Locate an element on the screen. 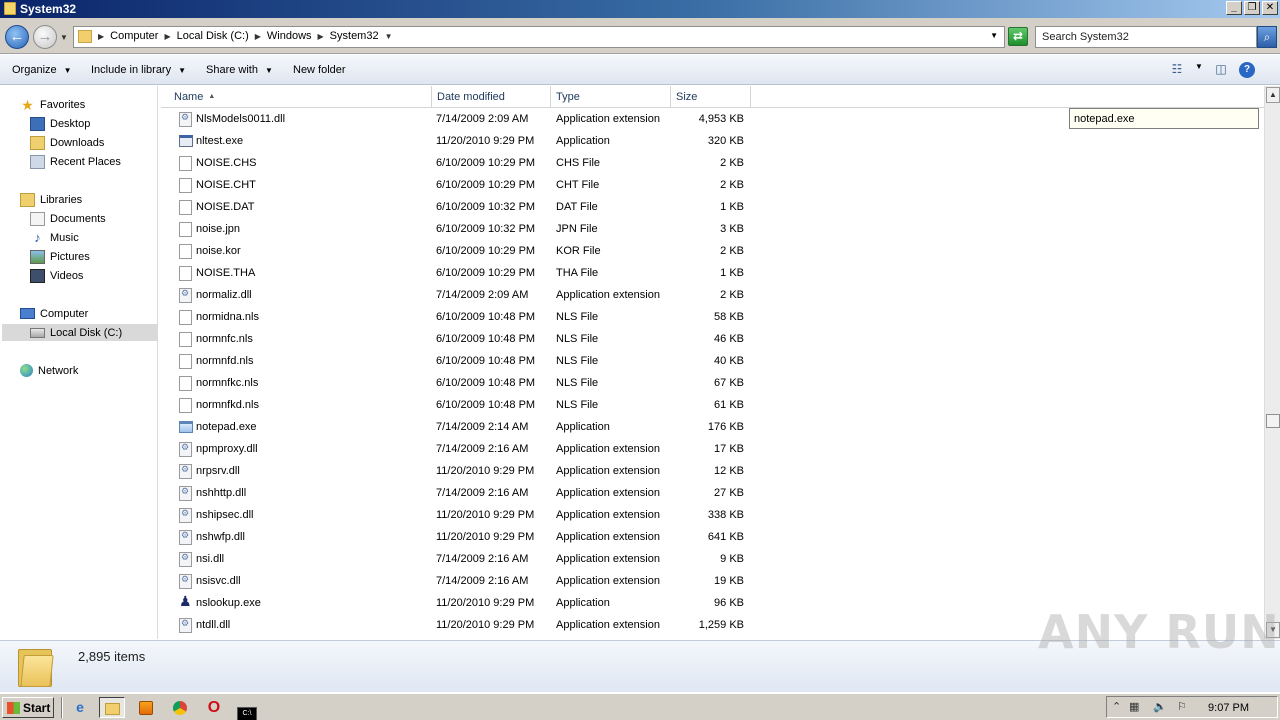 The image size is (1280, 720). file-name: npmproxy.dll is located at coordinates (227, 449).